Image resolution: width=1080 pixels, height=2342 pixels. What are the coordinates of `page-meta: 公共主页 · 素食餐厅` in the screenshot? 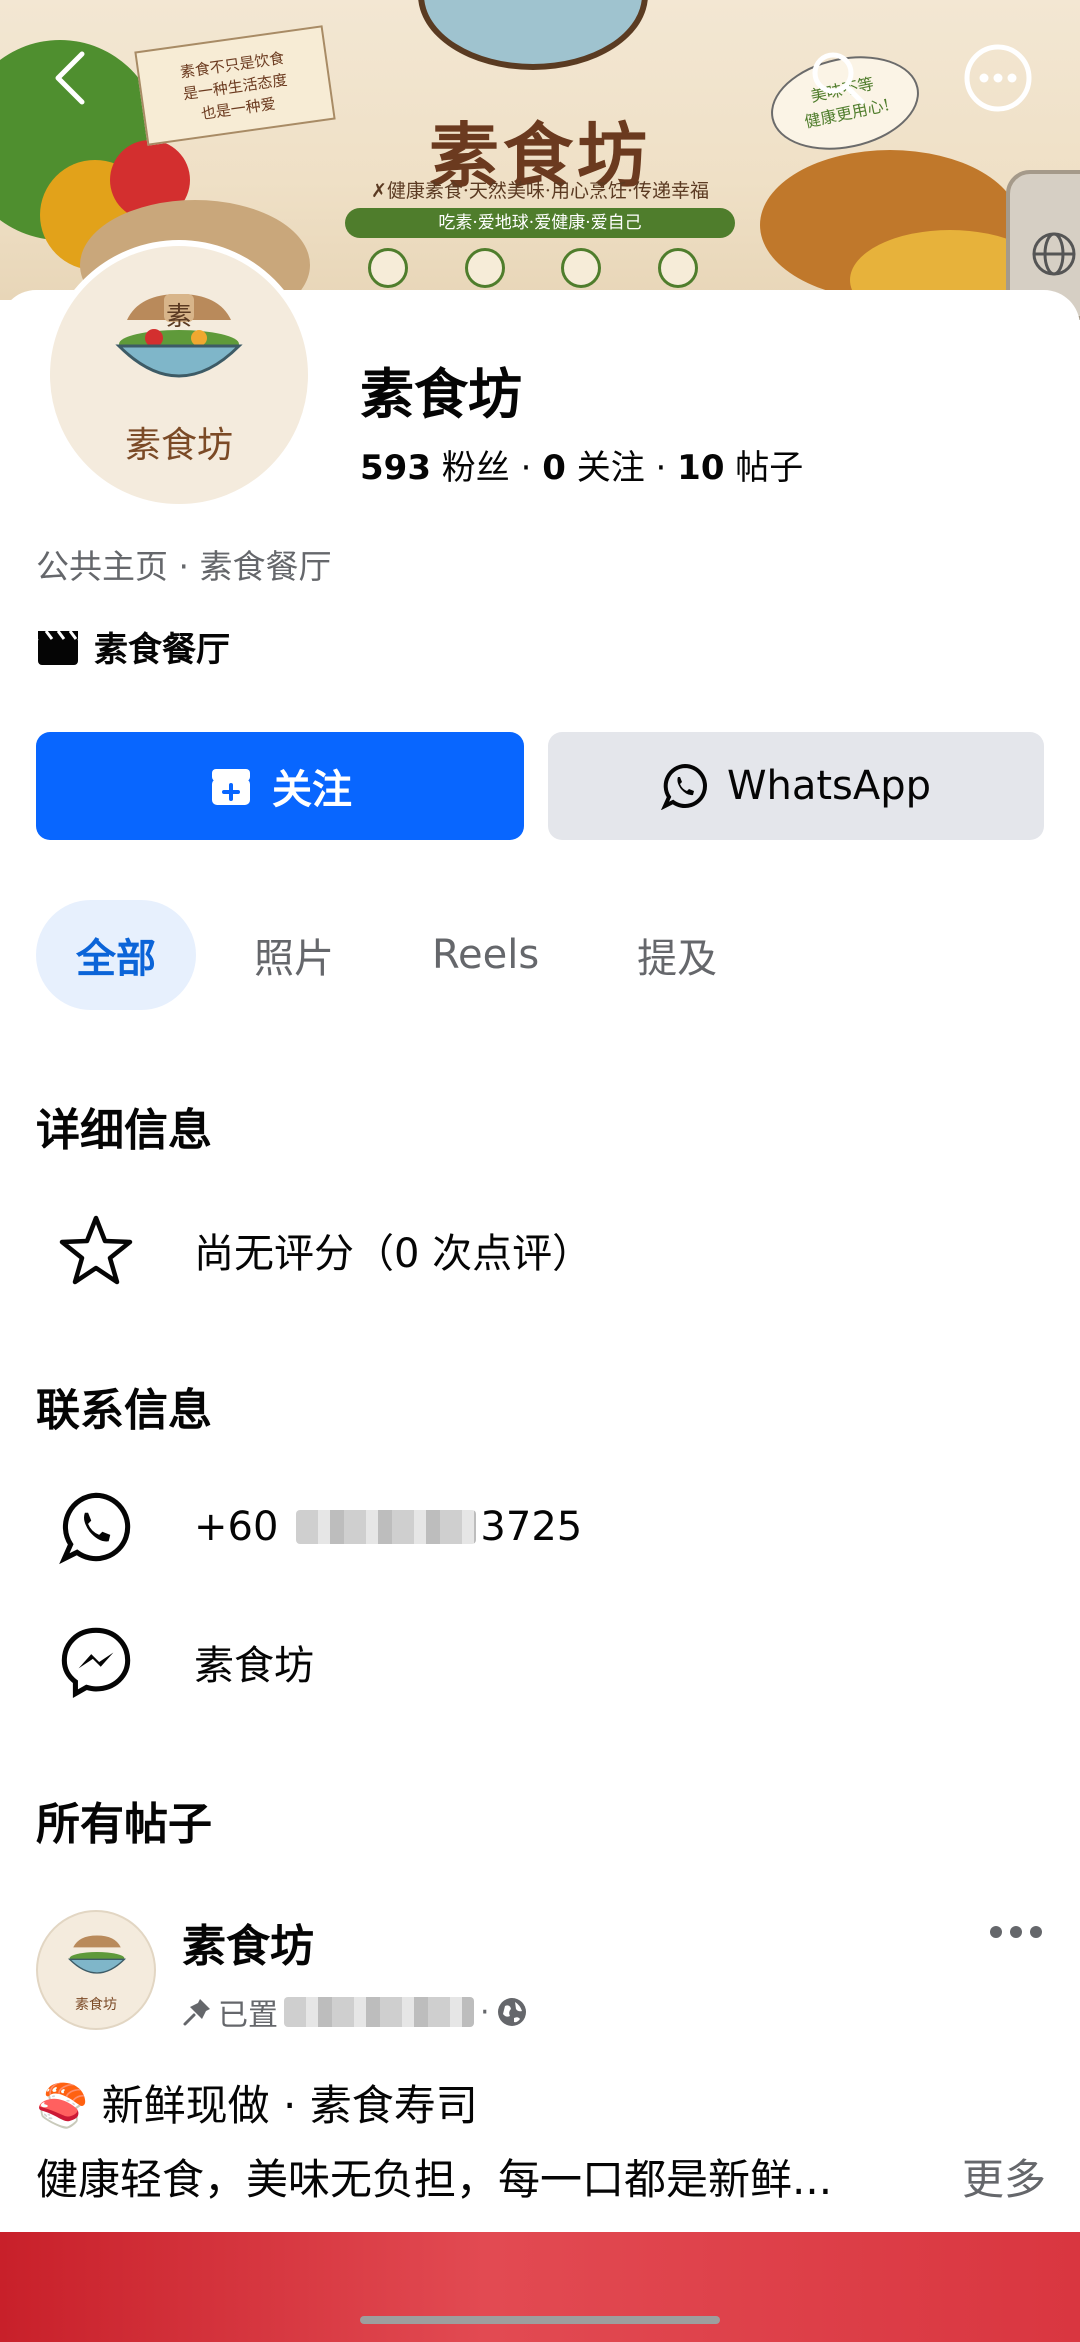 It's located at (184, 566).